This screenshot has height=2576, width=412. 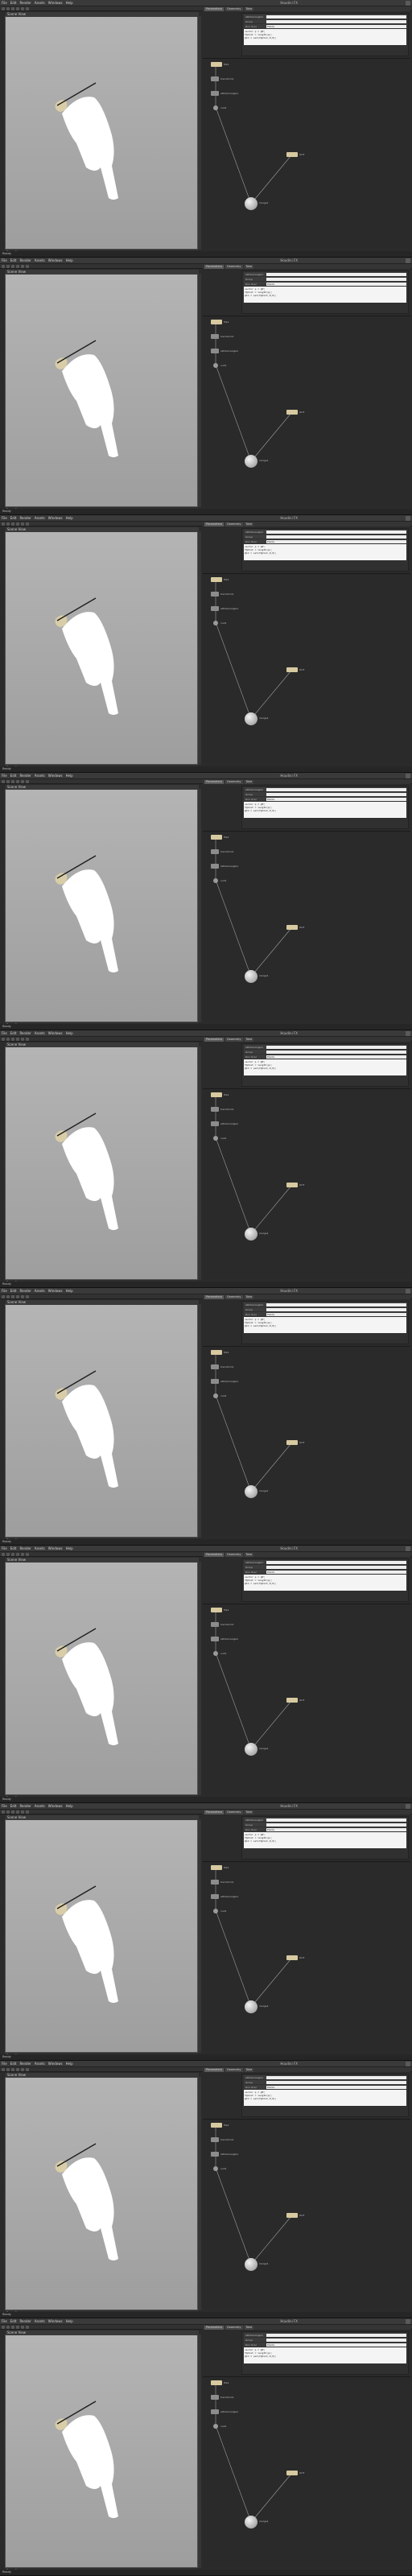 What do you see at coordinates (336, 2087) in the screenshot?
I see `run-over-select: Points` at bounding box center [336, 2087].